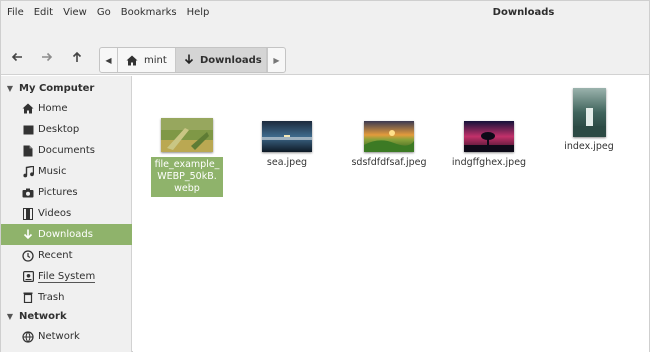 This screenshot has height=352, width=650. Describe the element at coordinates (28, 277) in the screenshot. I see `harddisk-icon` at that location.